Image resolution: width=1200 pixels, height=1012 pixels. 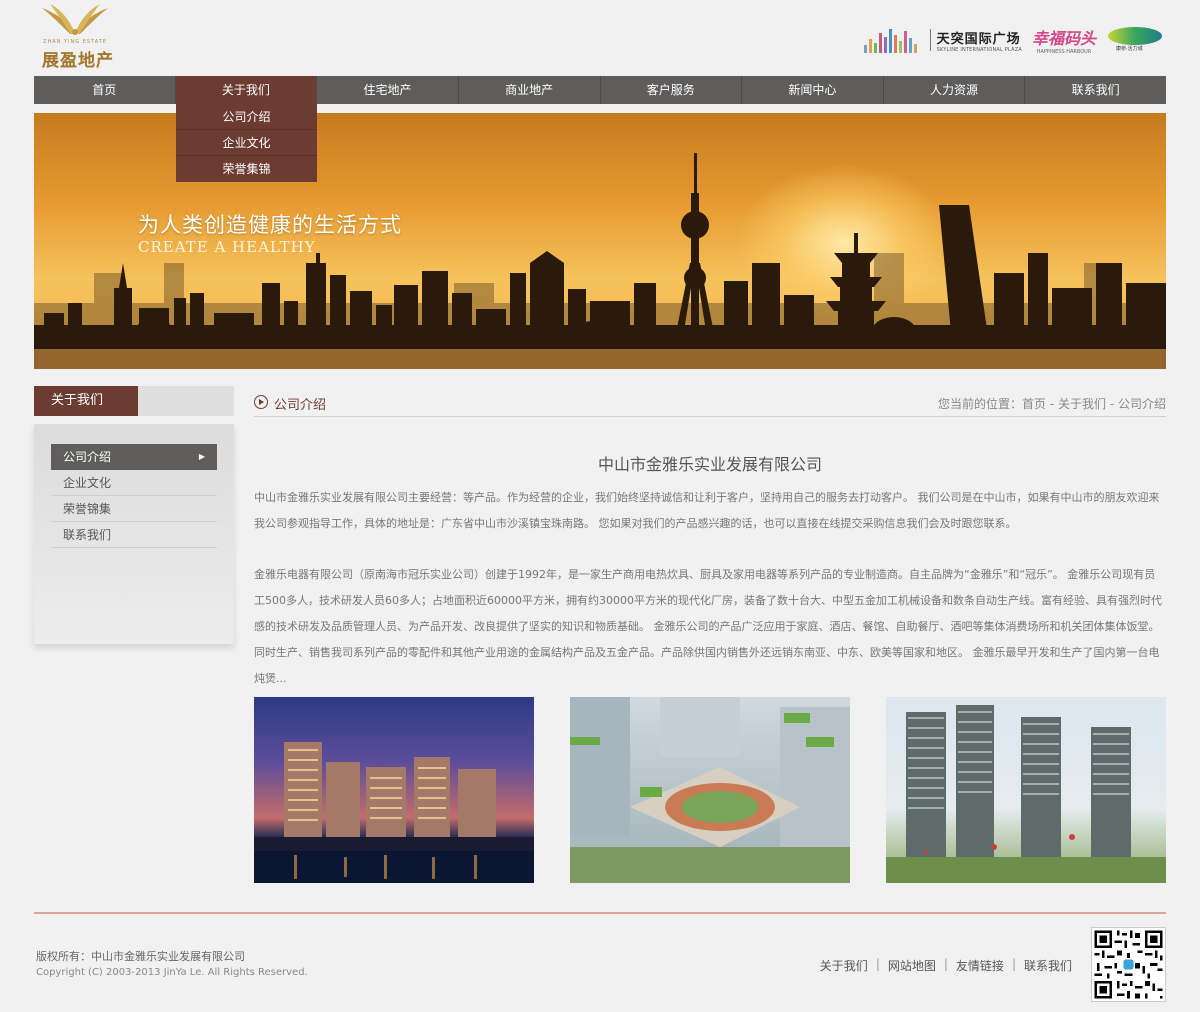 I want to click on partner-happiness-harbour: 幸福码头 HAPPINESS HARBOUR, so click(x=1064, y=40).